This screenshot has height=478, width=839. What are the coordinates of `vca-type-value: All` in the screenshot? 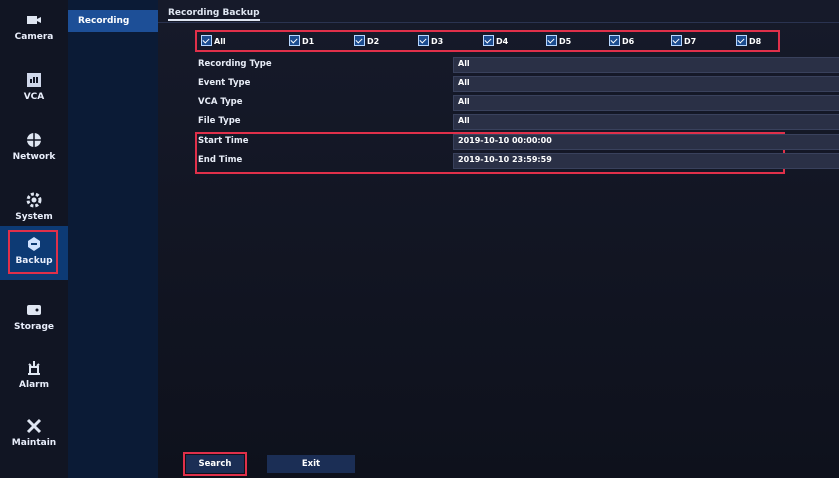 It's located at (464, 101).